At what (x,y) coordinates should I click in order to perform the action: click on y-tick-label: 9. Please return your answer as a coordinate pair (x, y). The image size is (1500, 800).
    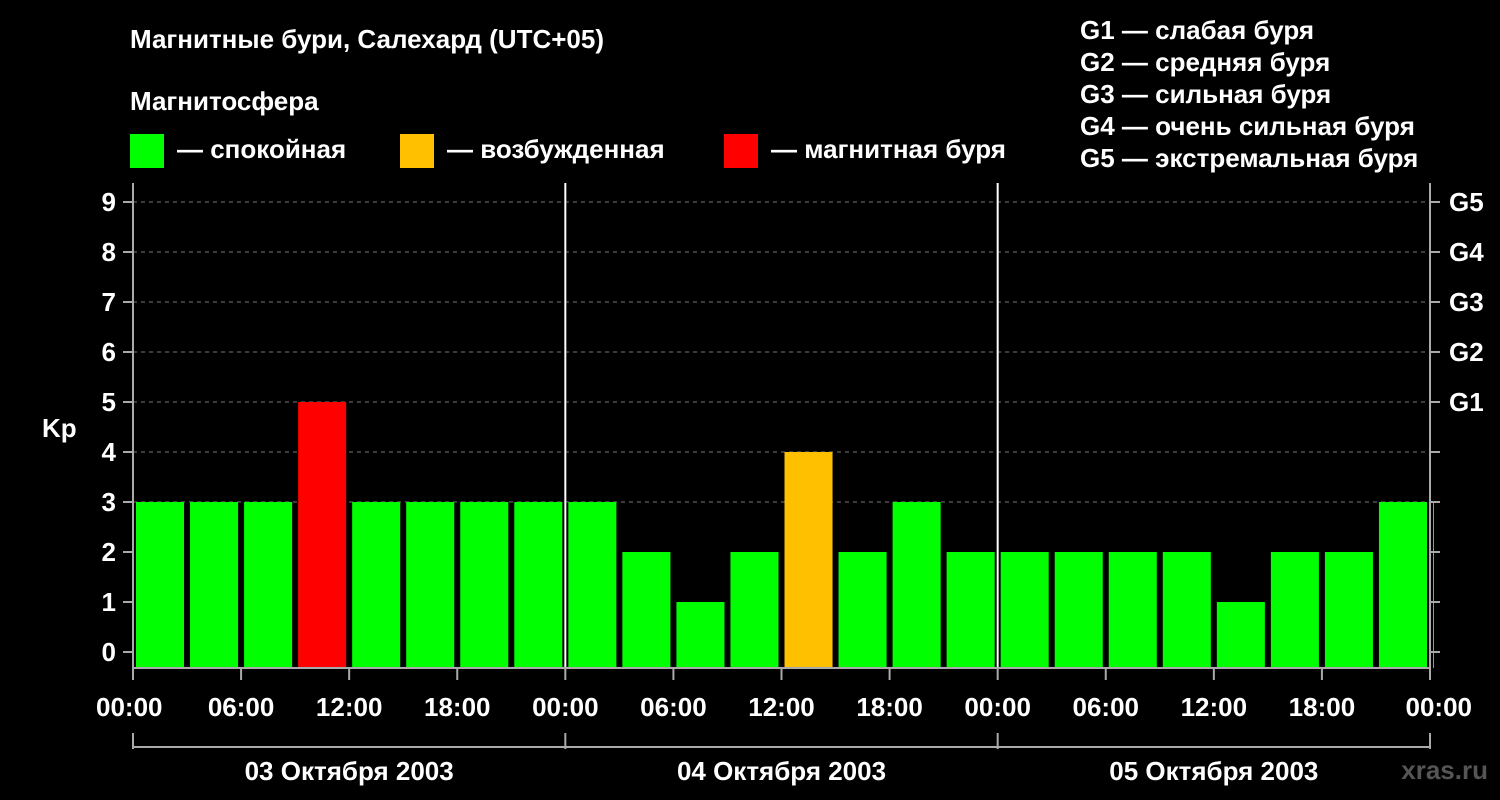
    Looking at the image, I should click on (109, 202).